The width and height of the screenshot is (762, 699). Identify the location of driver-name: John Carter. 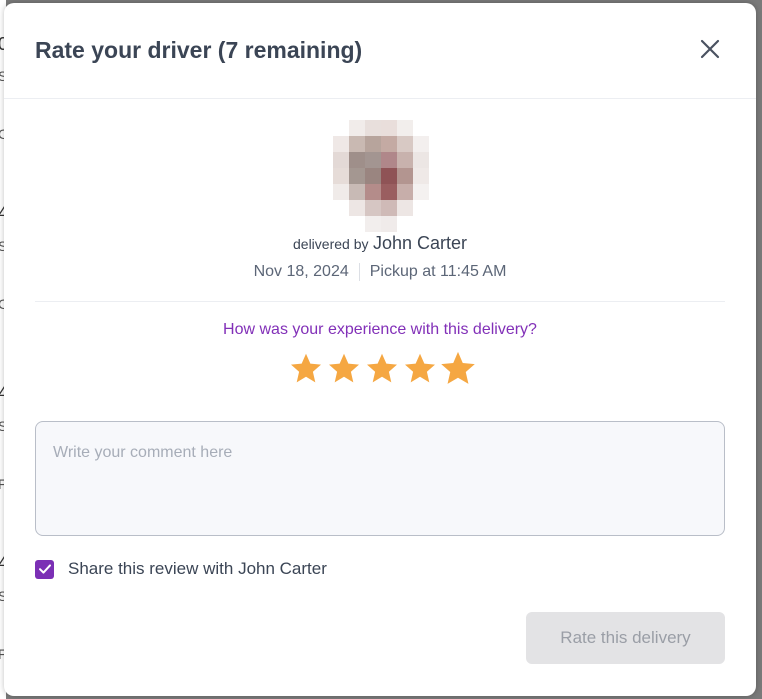
(419, 243).